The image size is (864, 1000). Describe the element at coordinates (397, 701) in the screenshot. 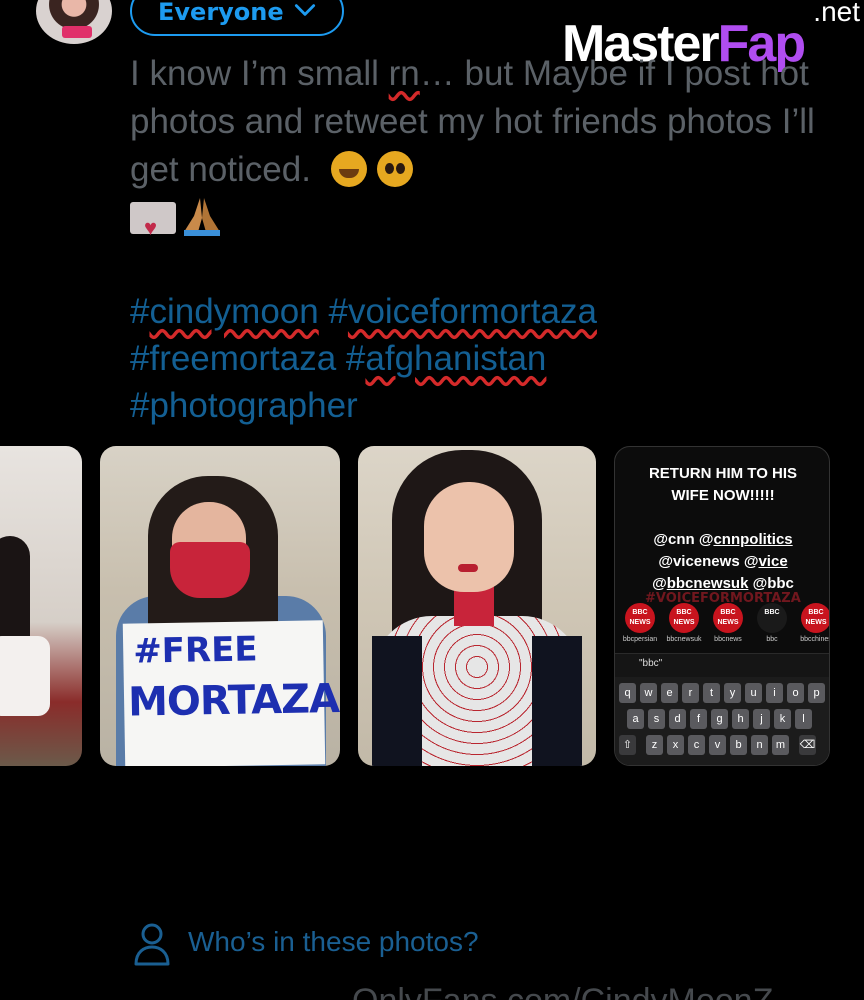

I see `costume-panel-left` at that location.